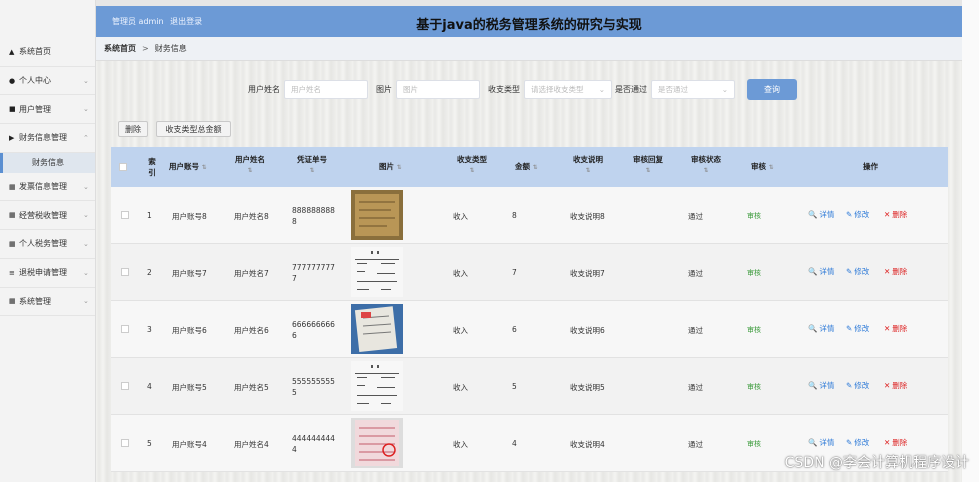 This screenshot has height=482, width=979. I want to click on sidebar-item: ≡ 退税申请管理 ⌄, so click(47, 273).